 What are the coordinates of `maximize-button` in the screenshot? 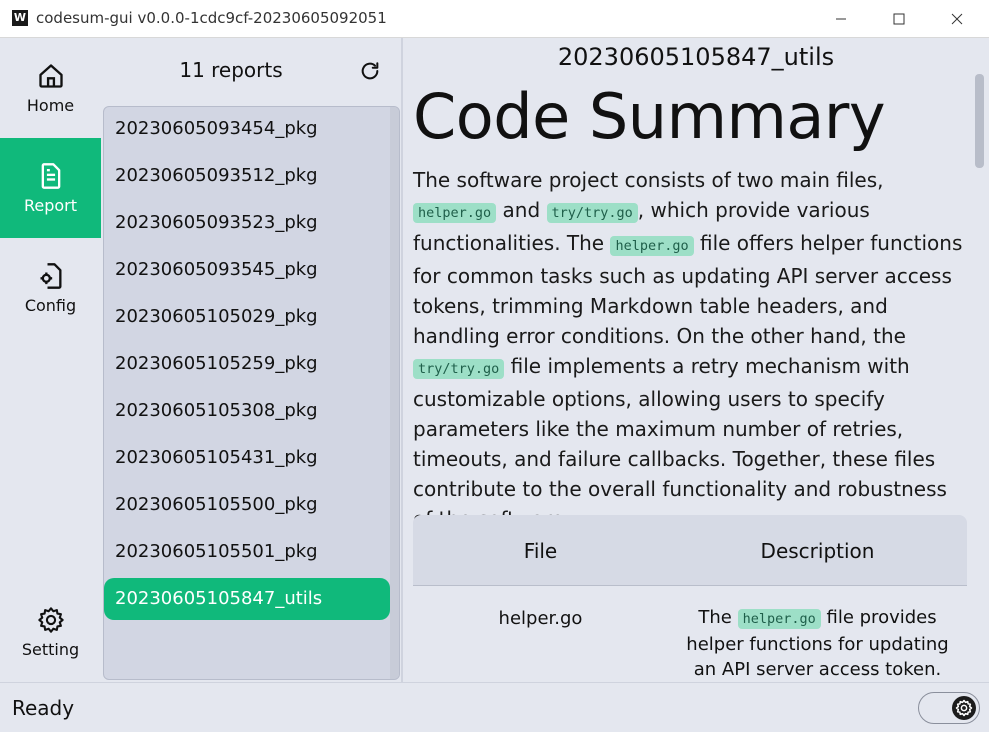 It's located at (899, 19).